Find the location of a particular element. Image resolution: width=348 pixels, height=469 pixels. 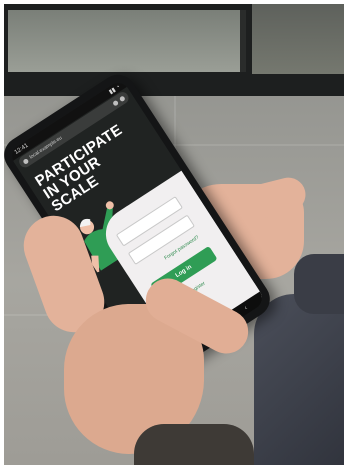

sleeve is located at coordinates (299, 379).